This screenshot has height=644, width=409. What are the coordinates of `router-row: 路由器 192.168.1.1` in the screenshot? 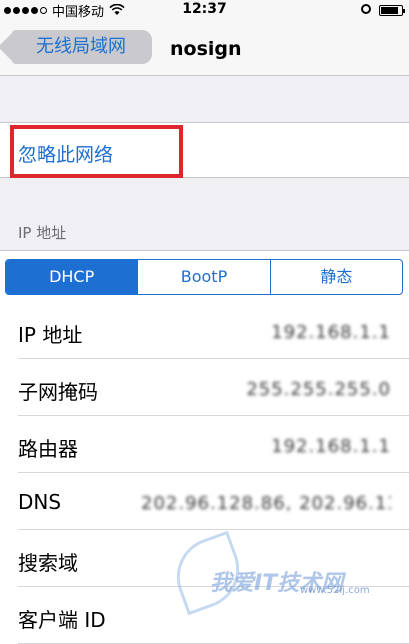 It's located at (204, 444).